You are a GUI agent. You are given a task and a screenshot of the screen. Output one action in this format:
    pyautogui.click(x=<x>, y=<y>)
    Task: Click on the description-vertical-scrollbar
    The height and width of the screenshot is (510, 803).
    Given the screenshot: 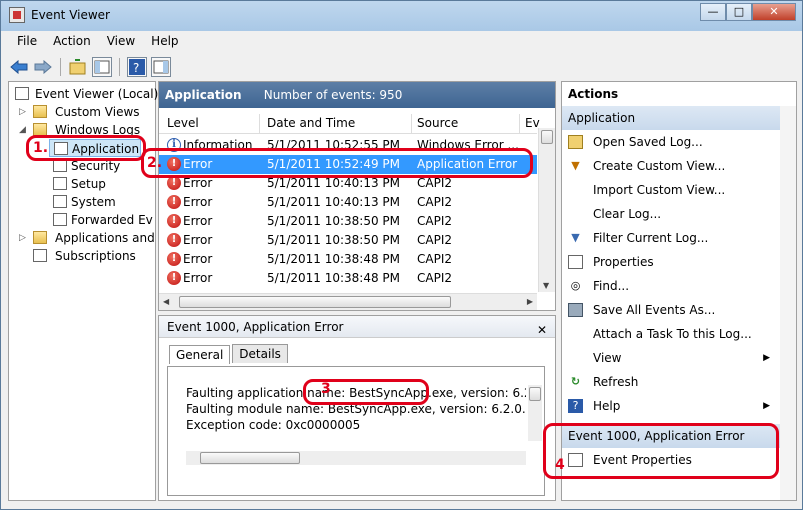 What is the action you would take?
    pyautogui.click(x=535, y=413)
    